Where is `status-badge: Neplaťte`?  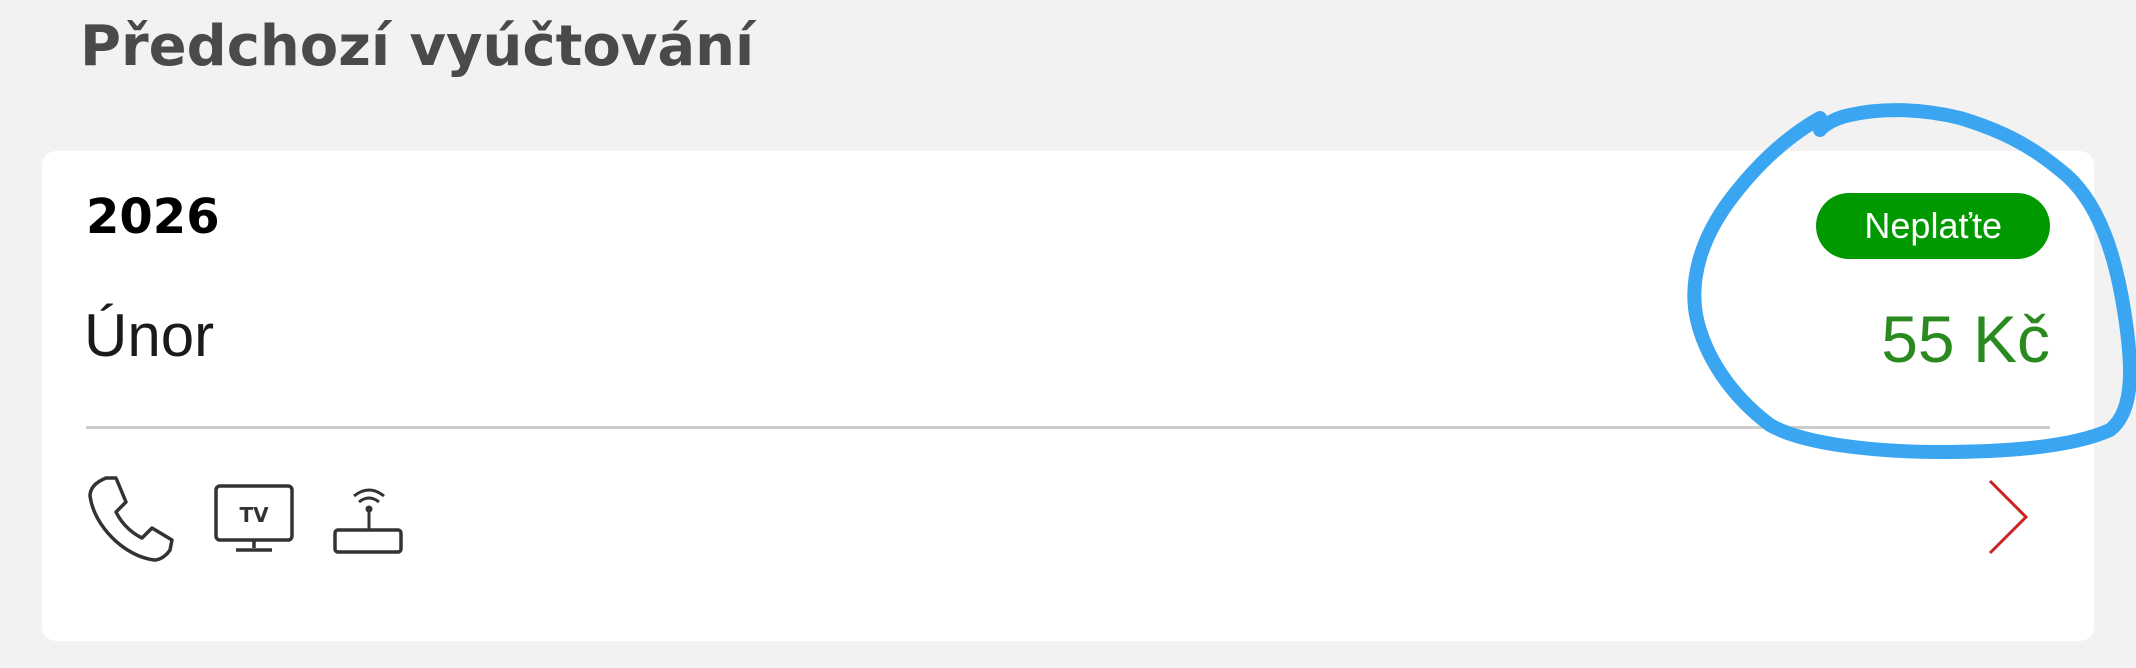 status-badge: Neplaťte is located at coordinates (1933, 226).